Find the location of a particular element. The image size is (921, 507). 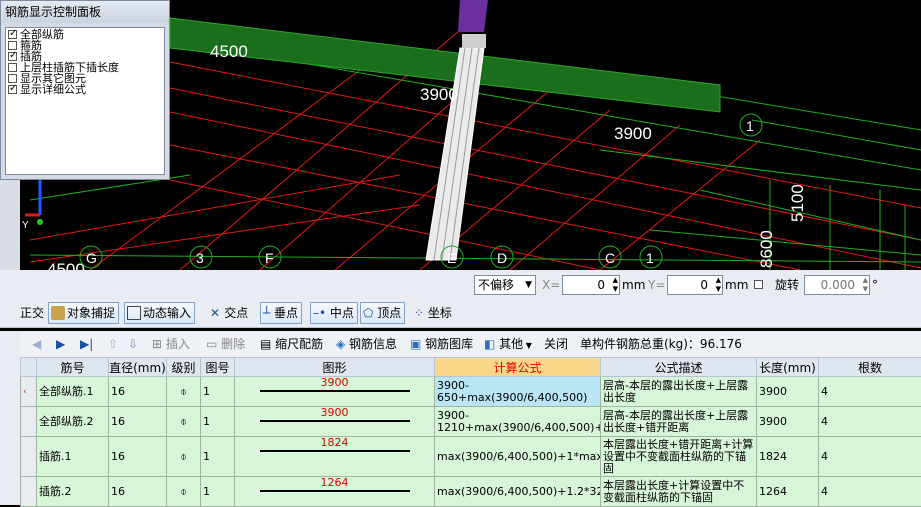

next-record-icon: ▶ is located at coordinates (60, 344).